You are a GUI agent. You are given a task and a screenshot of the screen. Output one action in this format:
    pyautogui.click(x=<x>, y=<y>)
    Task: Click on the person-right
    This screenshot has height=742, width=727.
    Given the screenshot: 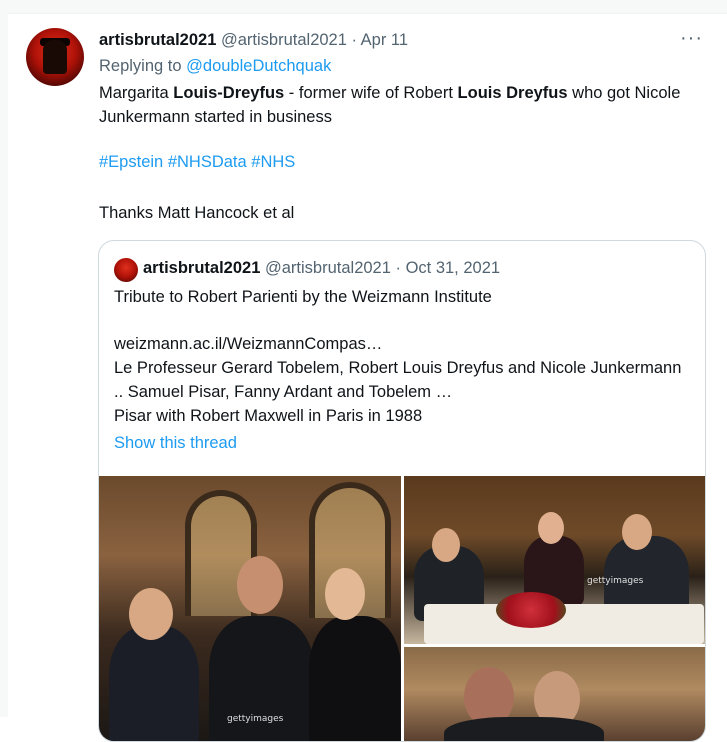 What is the action you would take?
    pyautogui.click(x=355, y=678)
    